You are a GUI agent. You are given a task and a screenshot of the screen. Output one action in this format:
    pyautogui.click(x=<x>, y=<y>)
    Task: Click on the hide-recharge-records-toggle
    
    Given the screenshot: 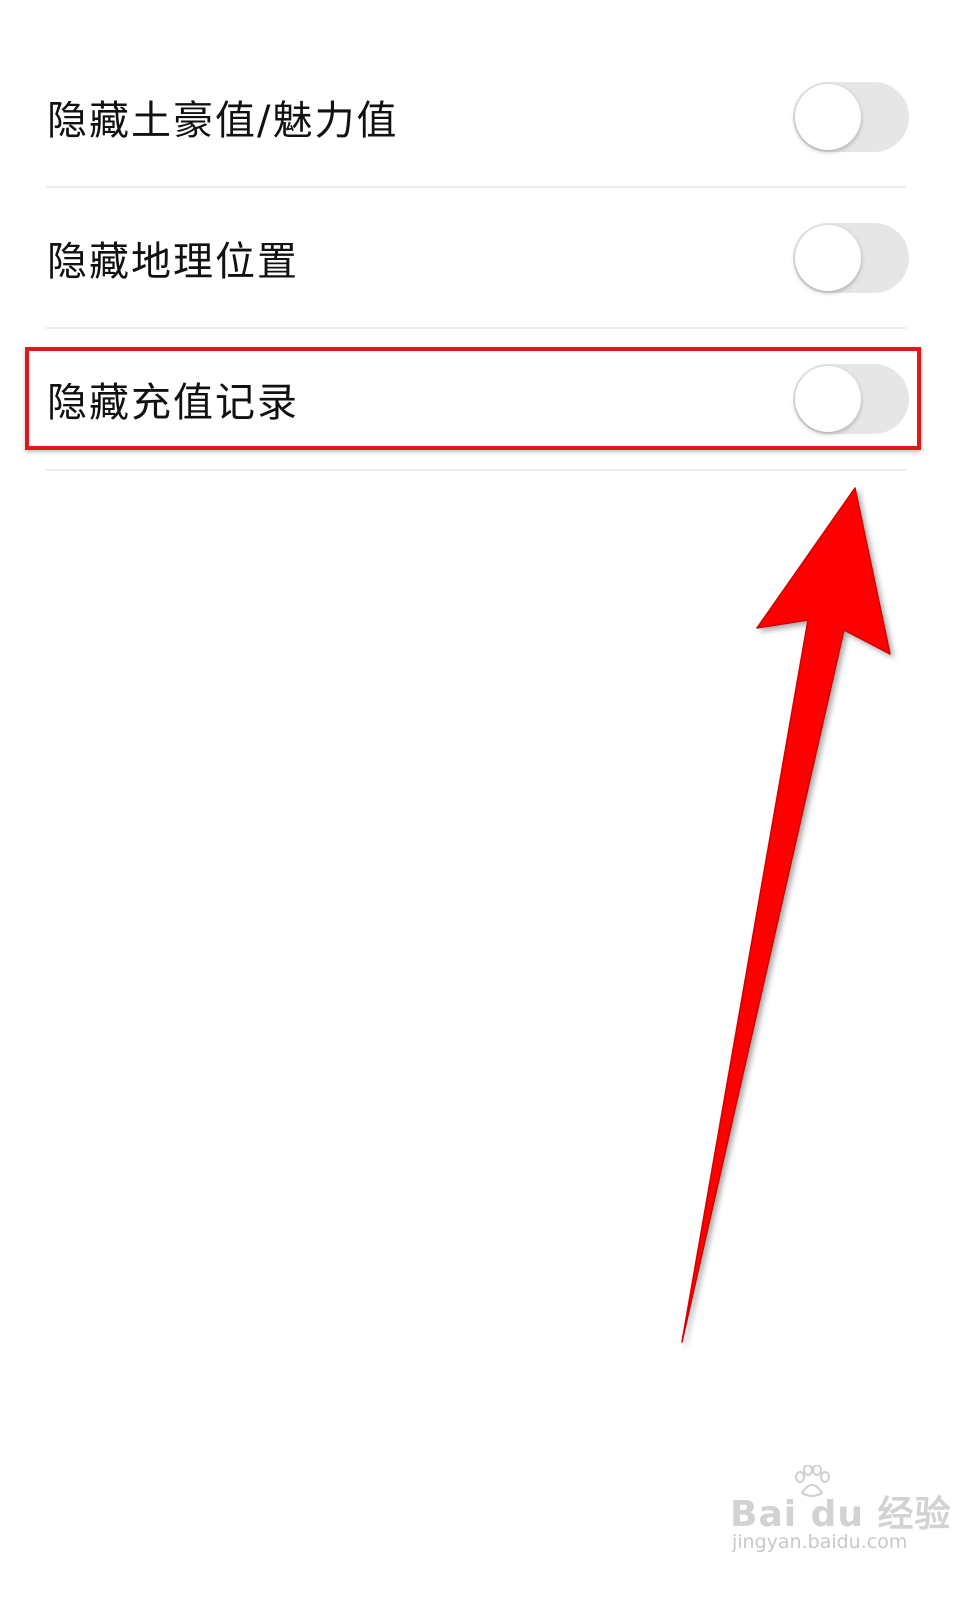 What is the action you would take?
    pyautogui.click(x=851, y=399)
    